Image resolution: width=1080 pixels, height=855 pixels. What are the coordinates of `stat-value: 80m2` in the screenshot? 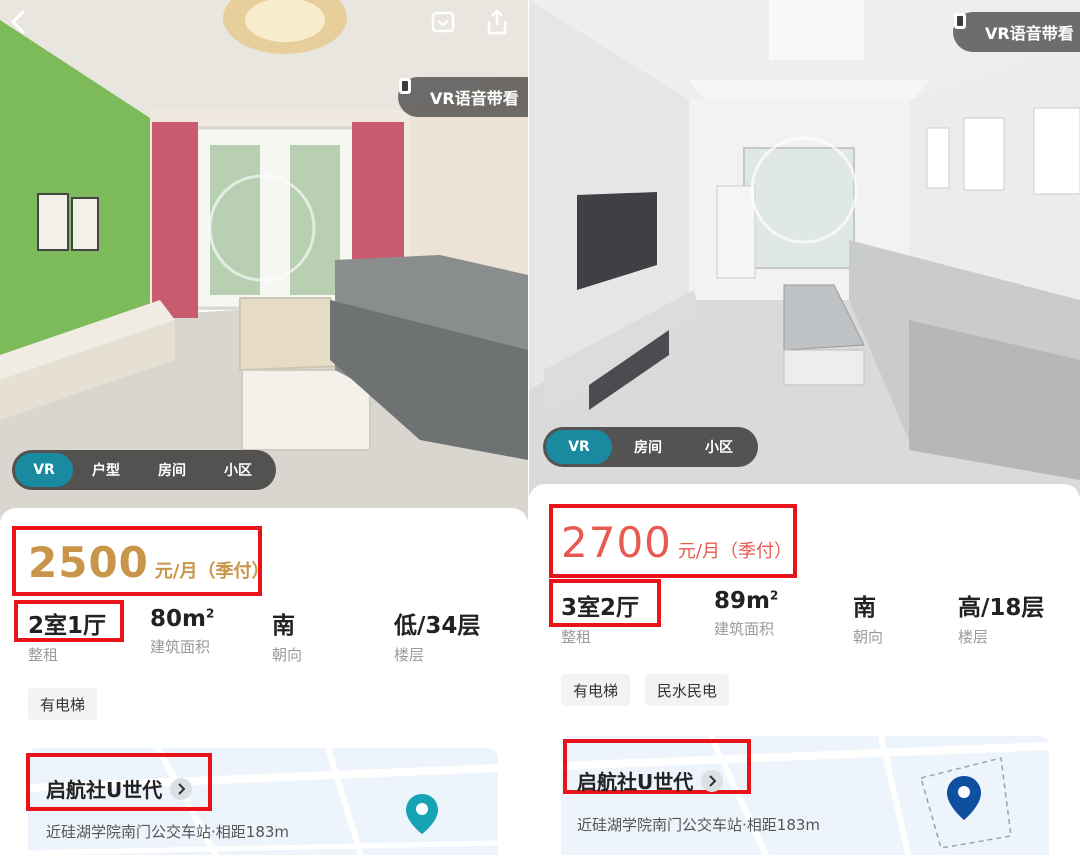 It's located at (182, 619).